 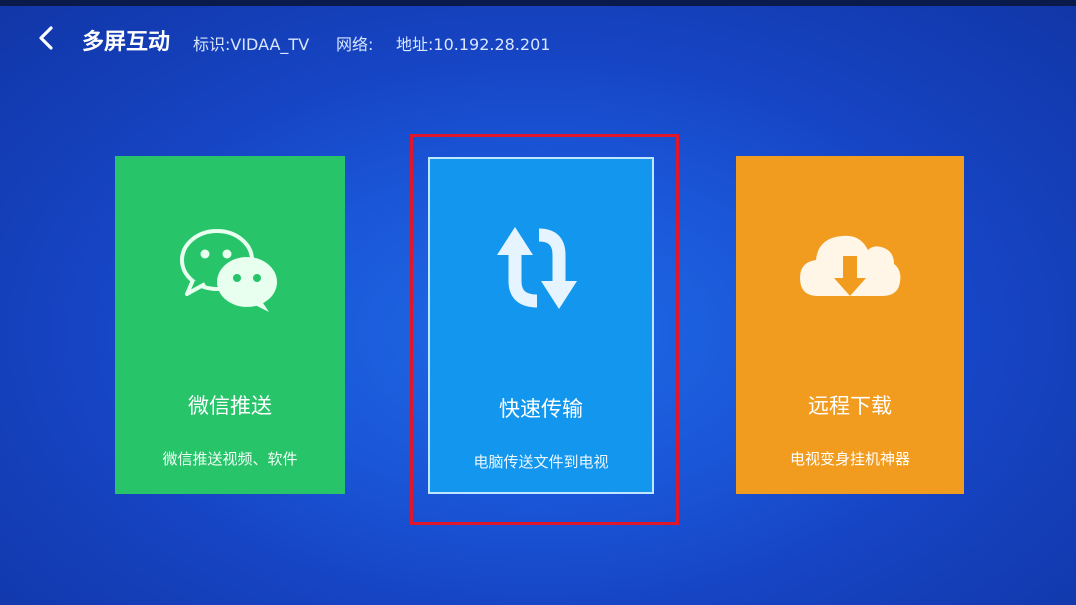 What do you see at coordinates (230, 271) in the screenshot?
I see `wechat-icon` at bounding box center [230, 271].